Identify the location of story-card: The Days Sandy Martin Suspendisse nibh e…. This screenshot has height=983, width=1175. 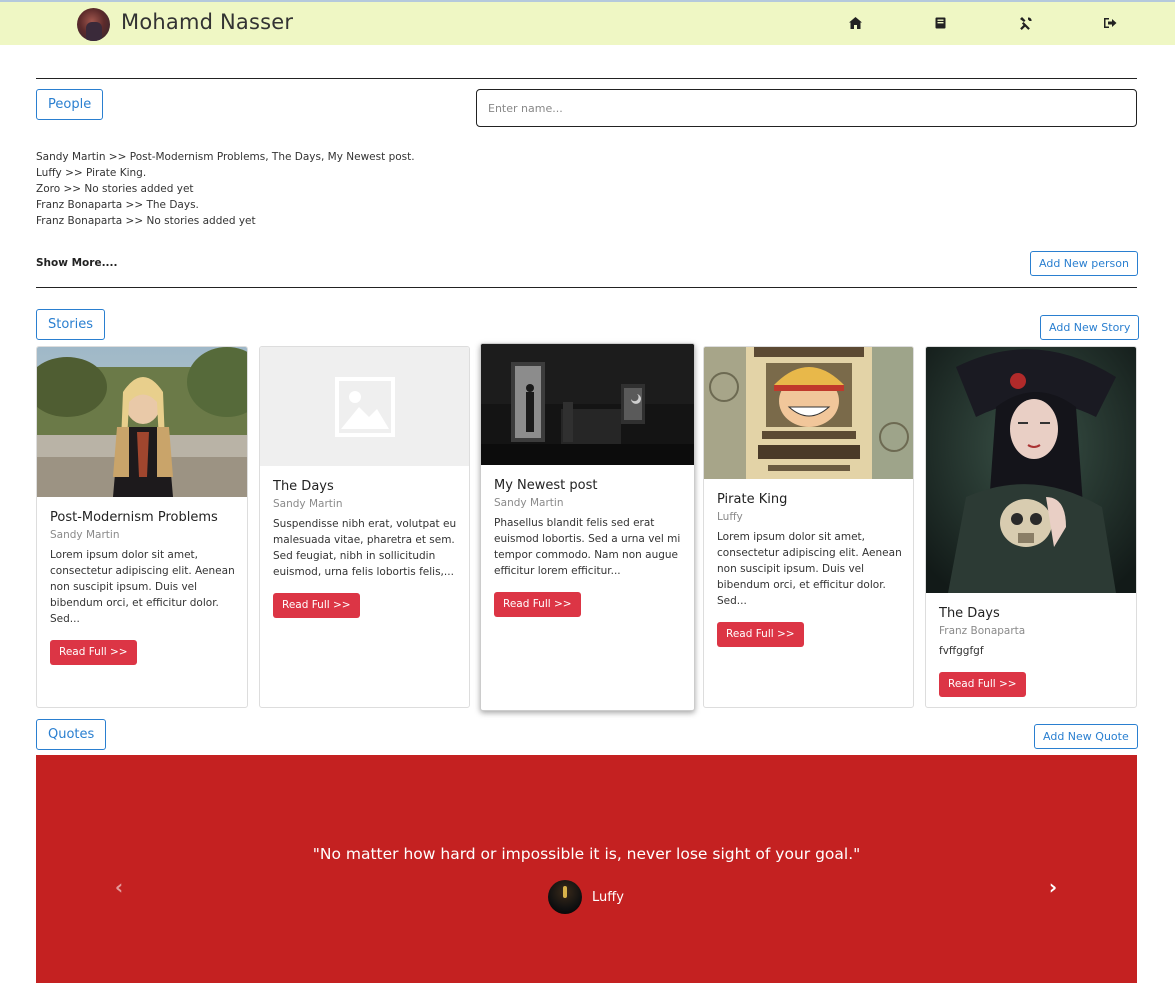
(364, 527).